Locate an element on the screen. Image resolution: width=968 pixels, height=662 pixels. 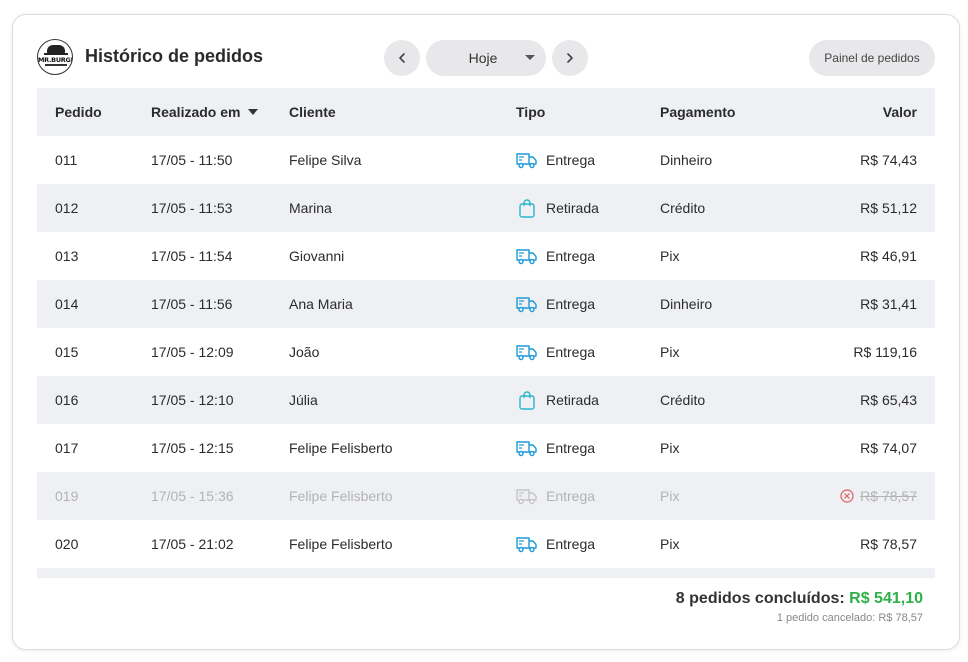
order-date: 17/05 - 11:50 is located at coordinates (192, 160).